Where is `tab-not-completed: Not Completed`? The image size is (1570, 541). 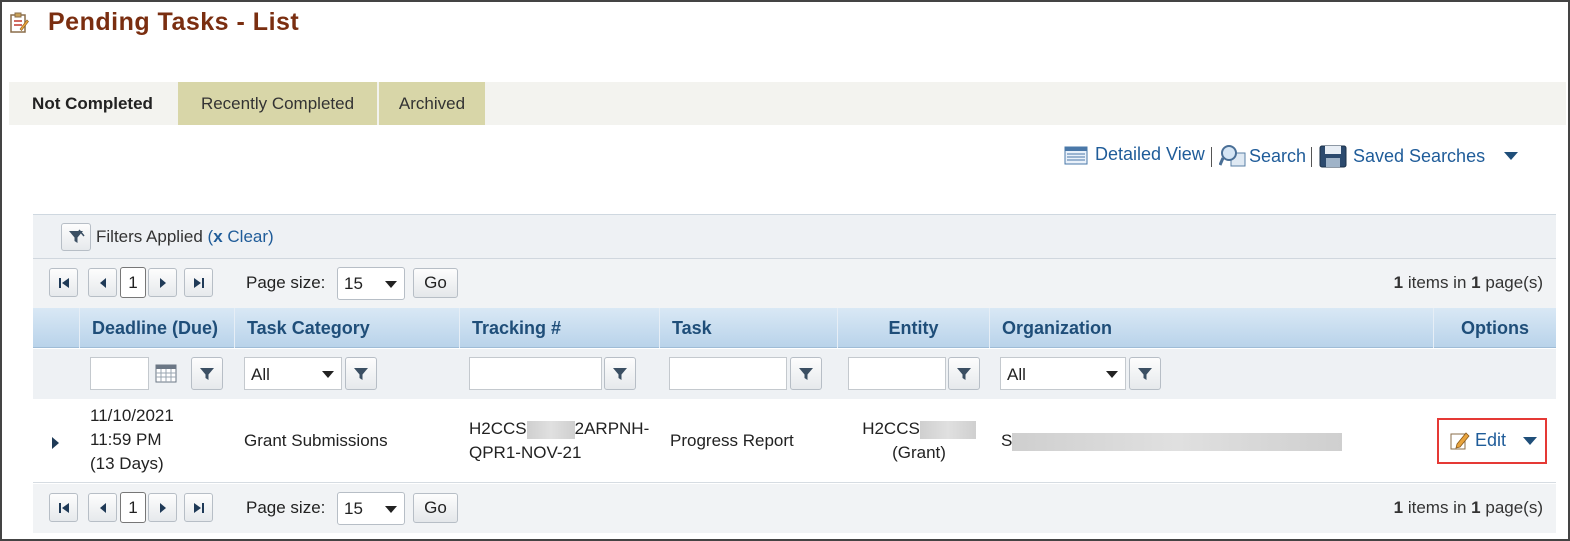
tab-not-completed: Not Completed is located at coordinates (92, 103).